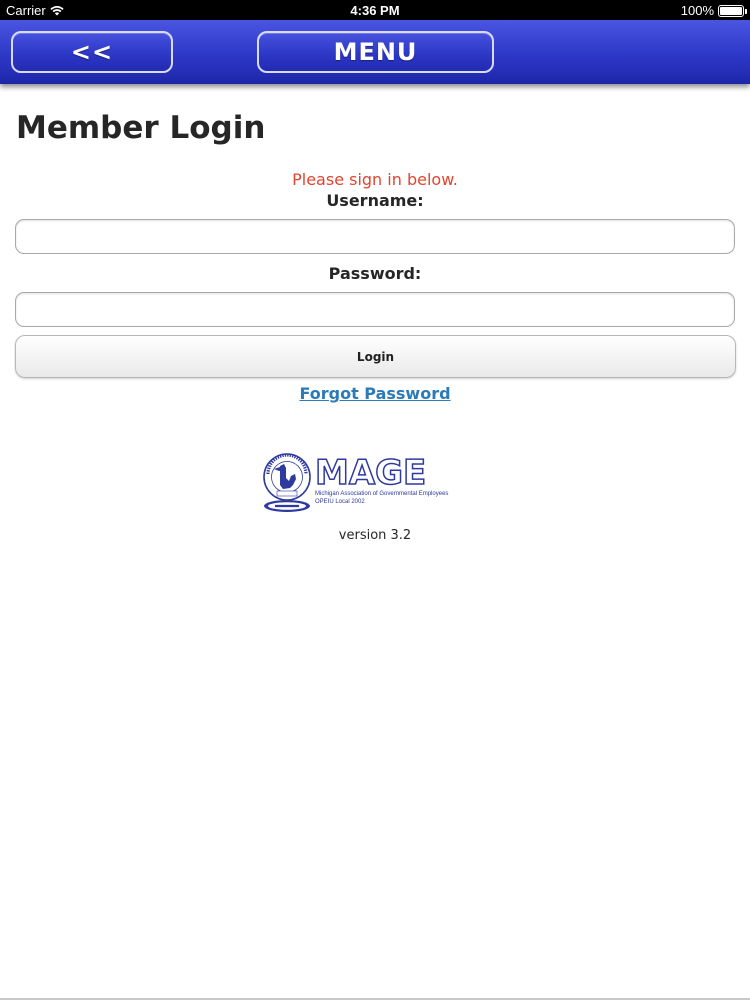 The width and height of the screenshot is (750, 1000). I want to click on login-button: Login, so click(375, 356).